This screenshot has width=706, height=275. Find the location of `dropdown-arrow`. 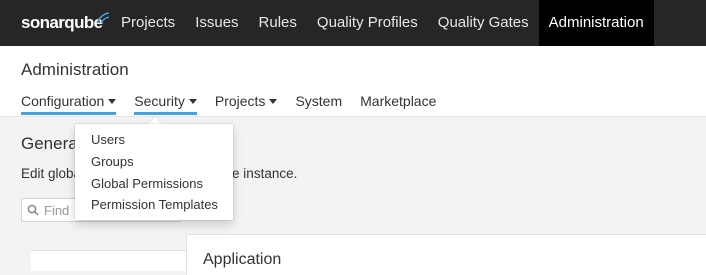

dropdown-arrow is located at coordinates (155, 120).